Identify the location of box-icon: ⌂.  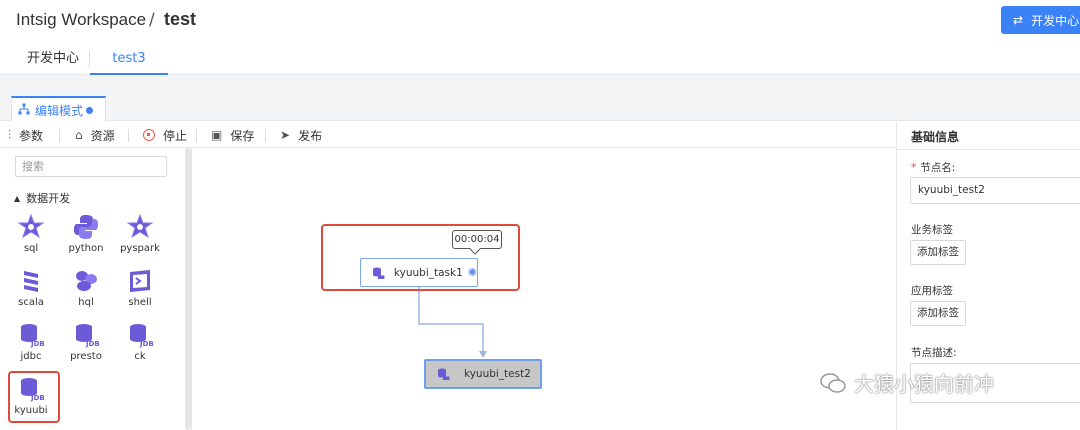
(79, 135).